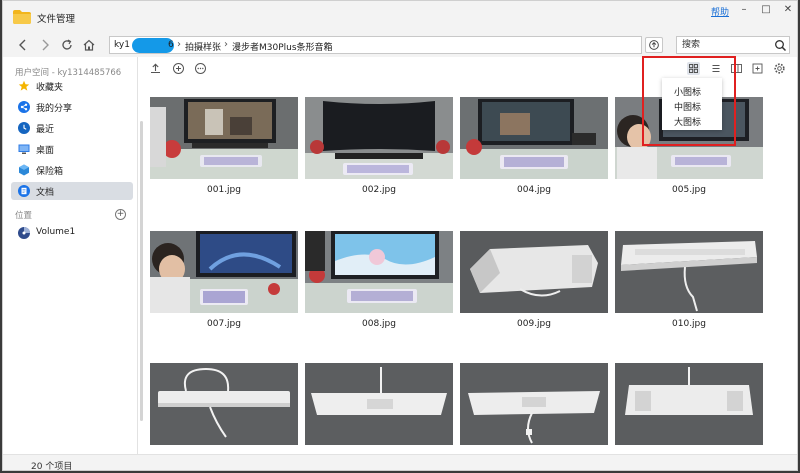  Describe the element at coordinates (779, 68) in the screenshot. I see `settings-gear-icon` at that location.